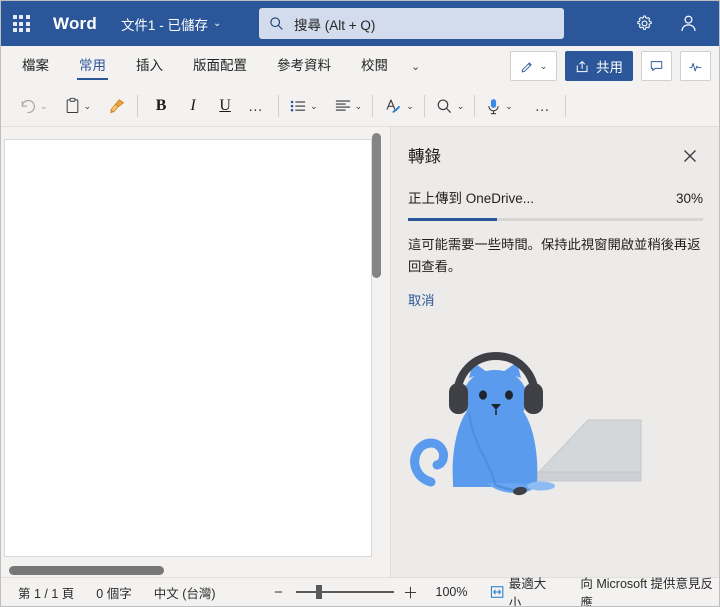 The height and width of the screenshot is (607, 720). I want to click on italic-label: I, so click(193, 105).